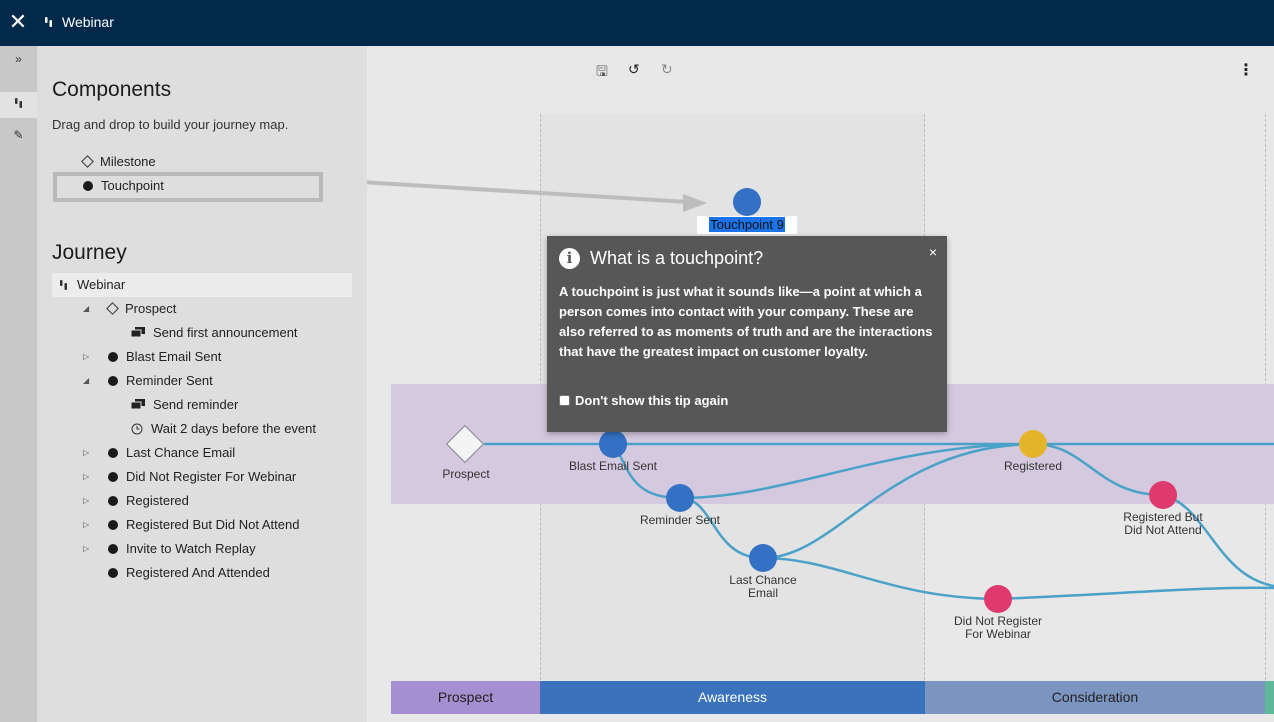 This screenshot has width=1274, height=722. What do you see at coordinates (763, 558) in the screenshot?
I see `node-last-chance-email` at bounding box center [763, 558].